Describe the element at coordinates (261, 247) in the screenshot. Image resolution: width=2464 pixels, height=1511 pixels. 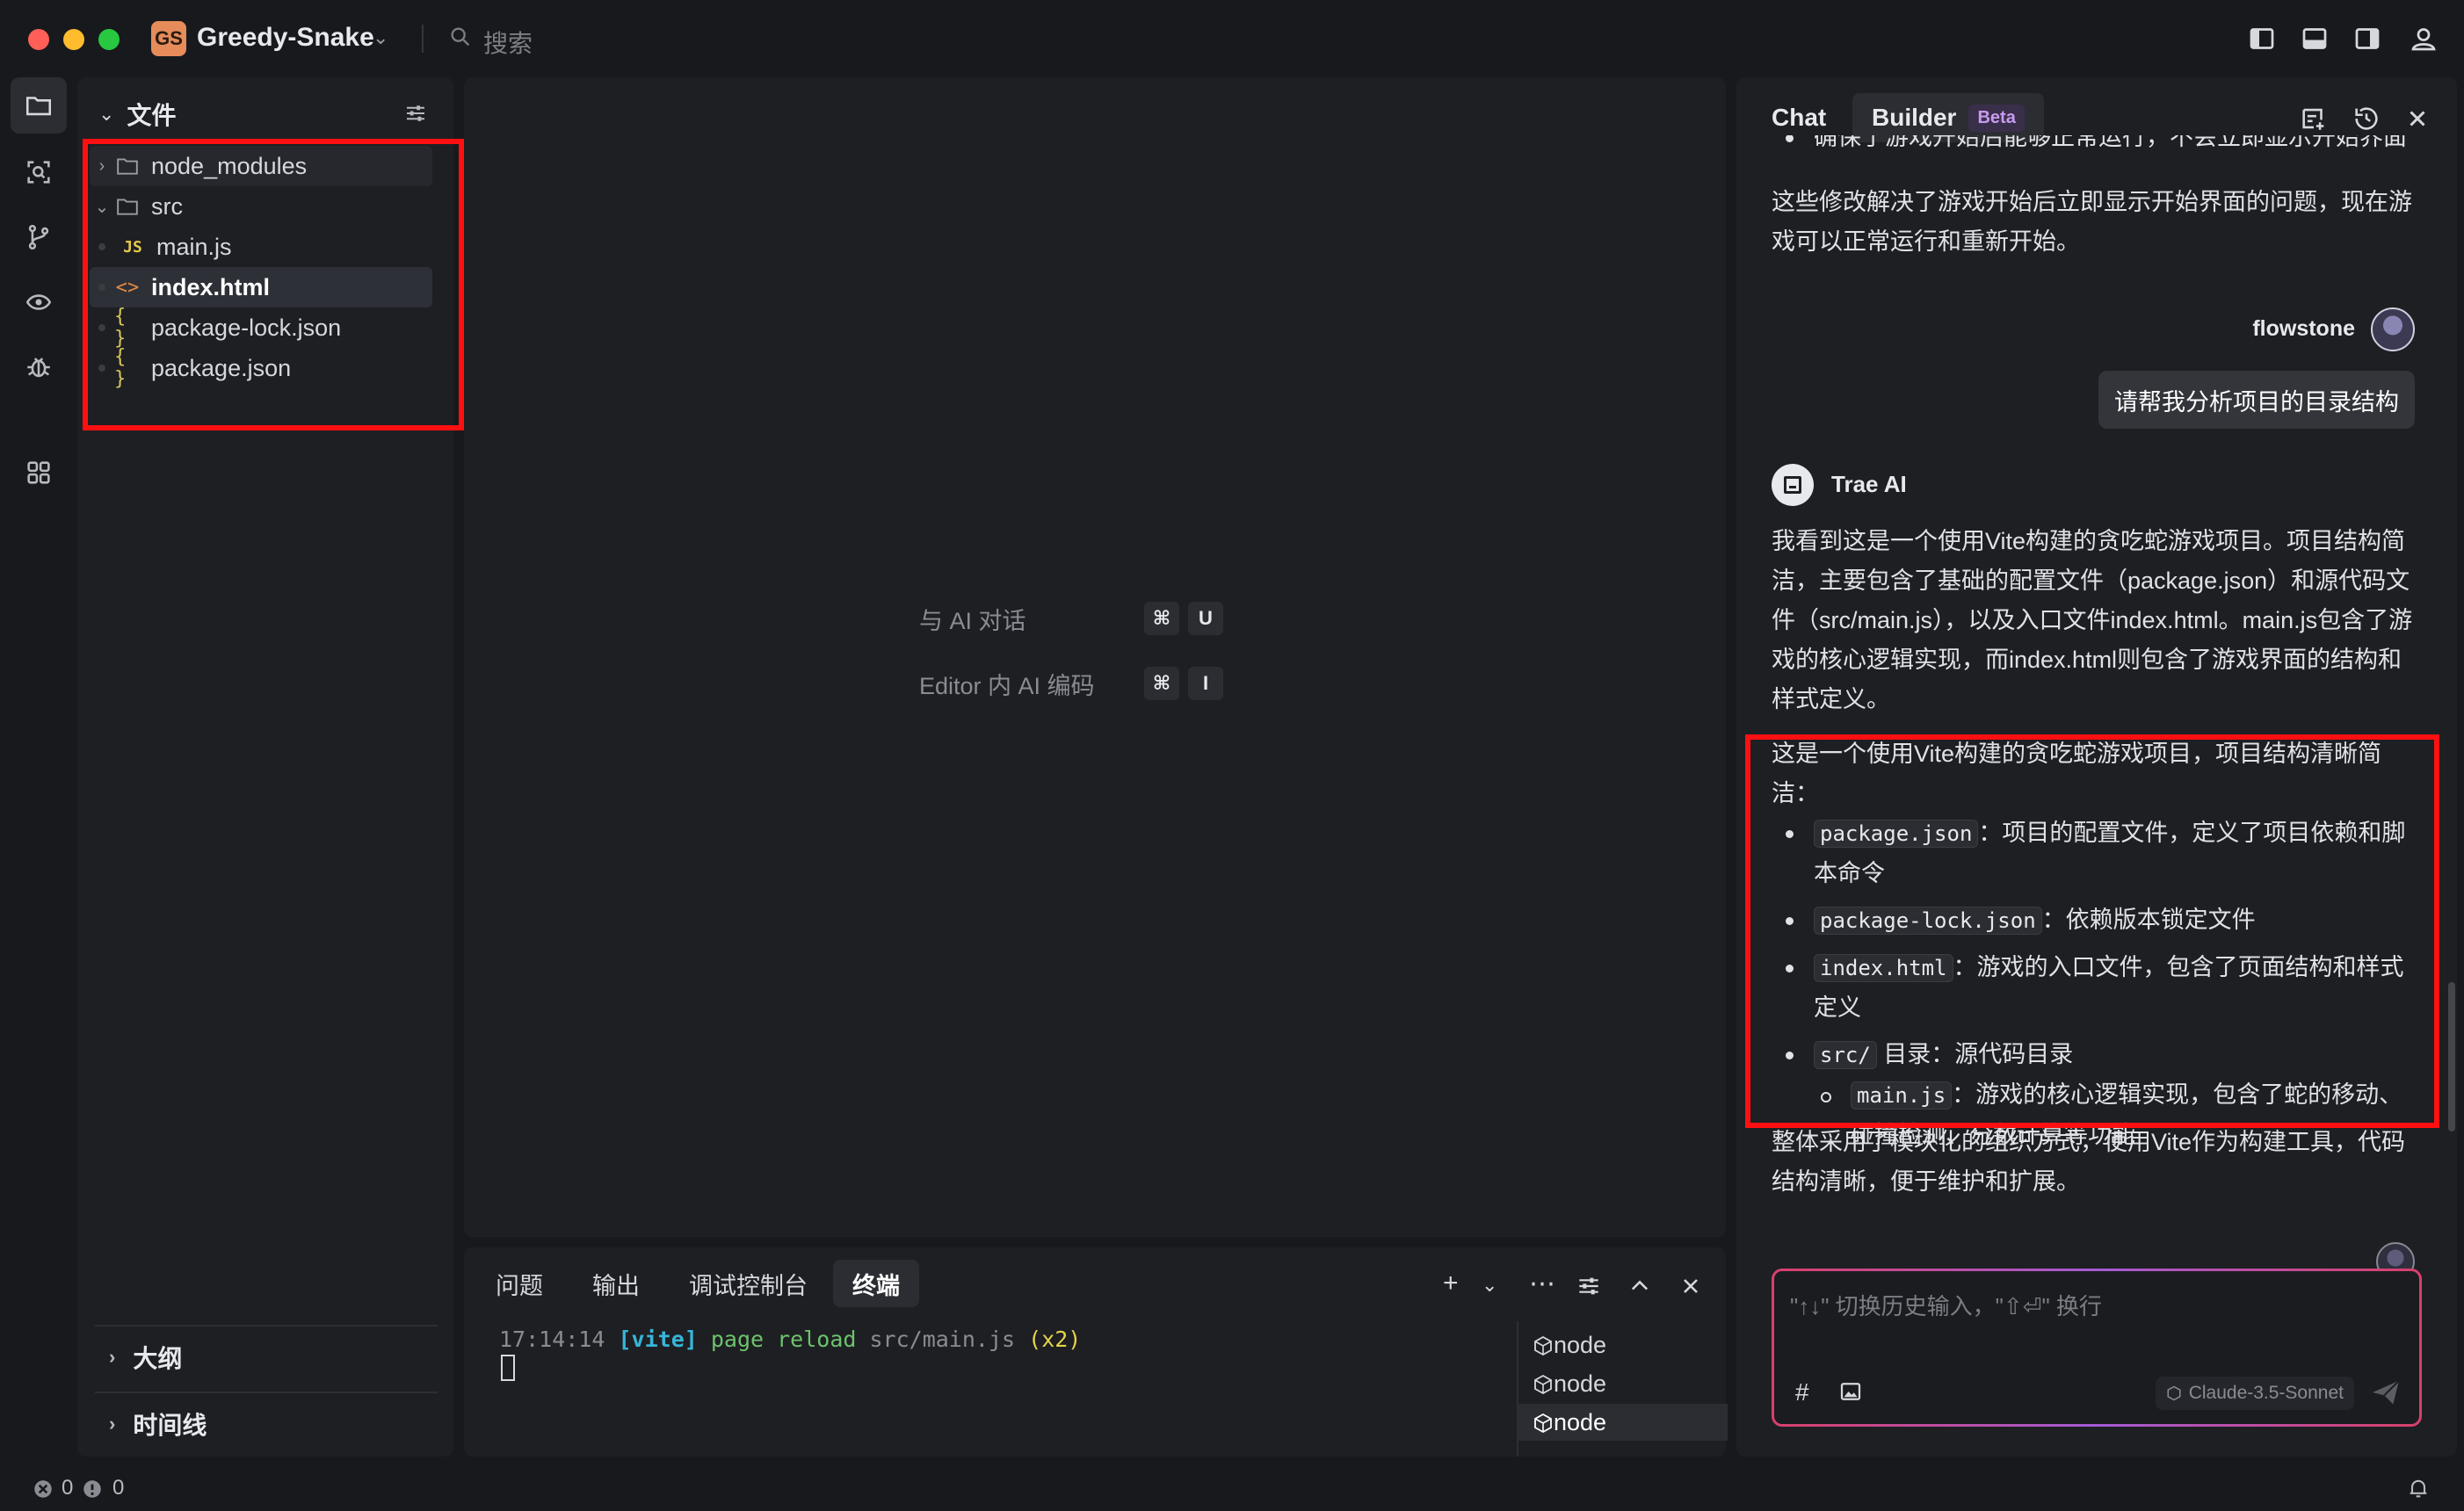
I see `tree-item-main-js: JS main.js` at that location.